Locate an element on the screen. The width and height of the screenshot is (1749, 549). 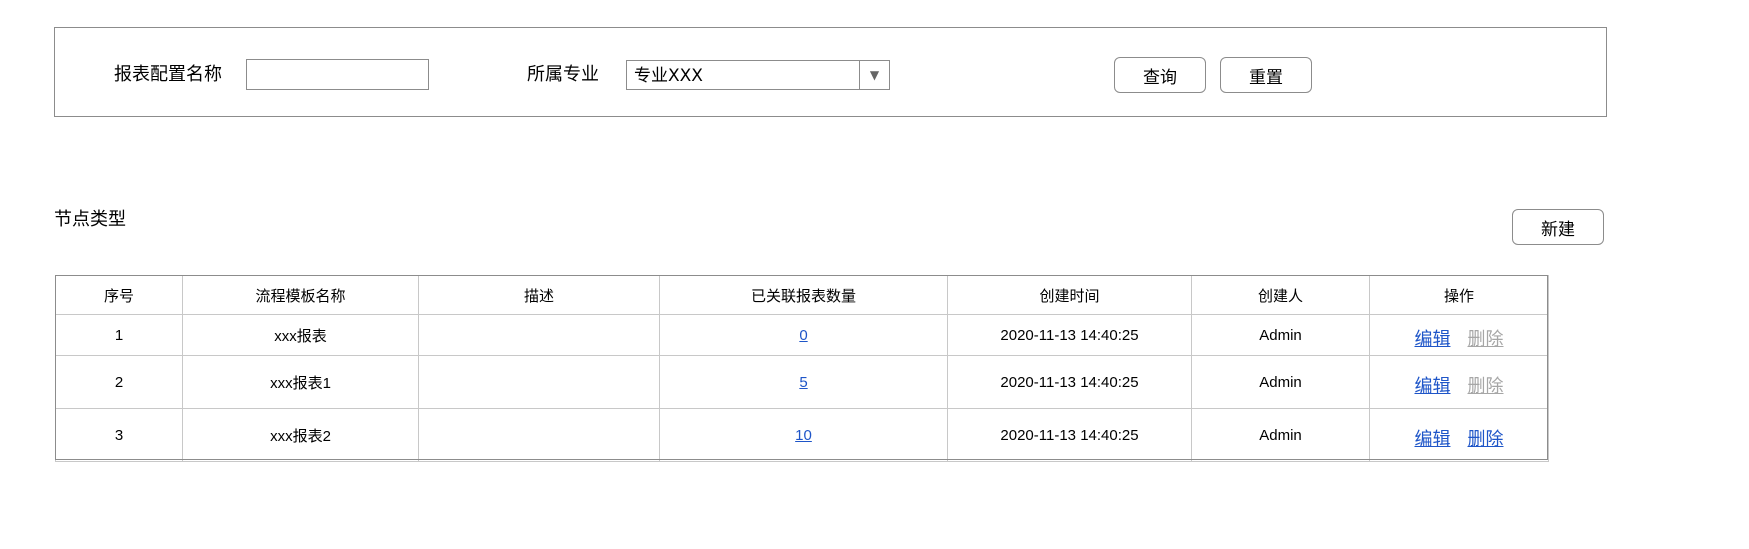
cell-template-name: xxx报表2 is located at coordinates (300, 435).